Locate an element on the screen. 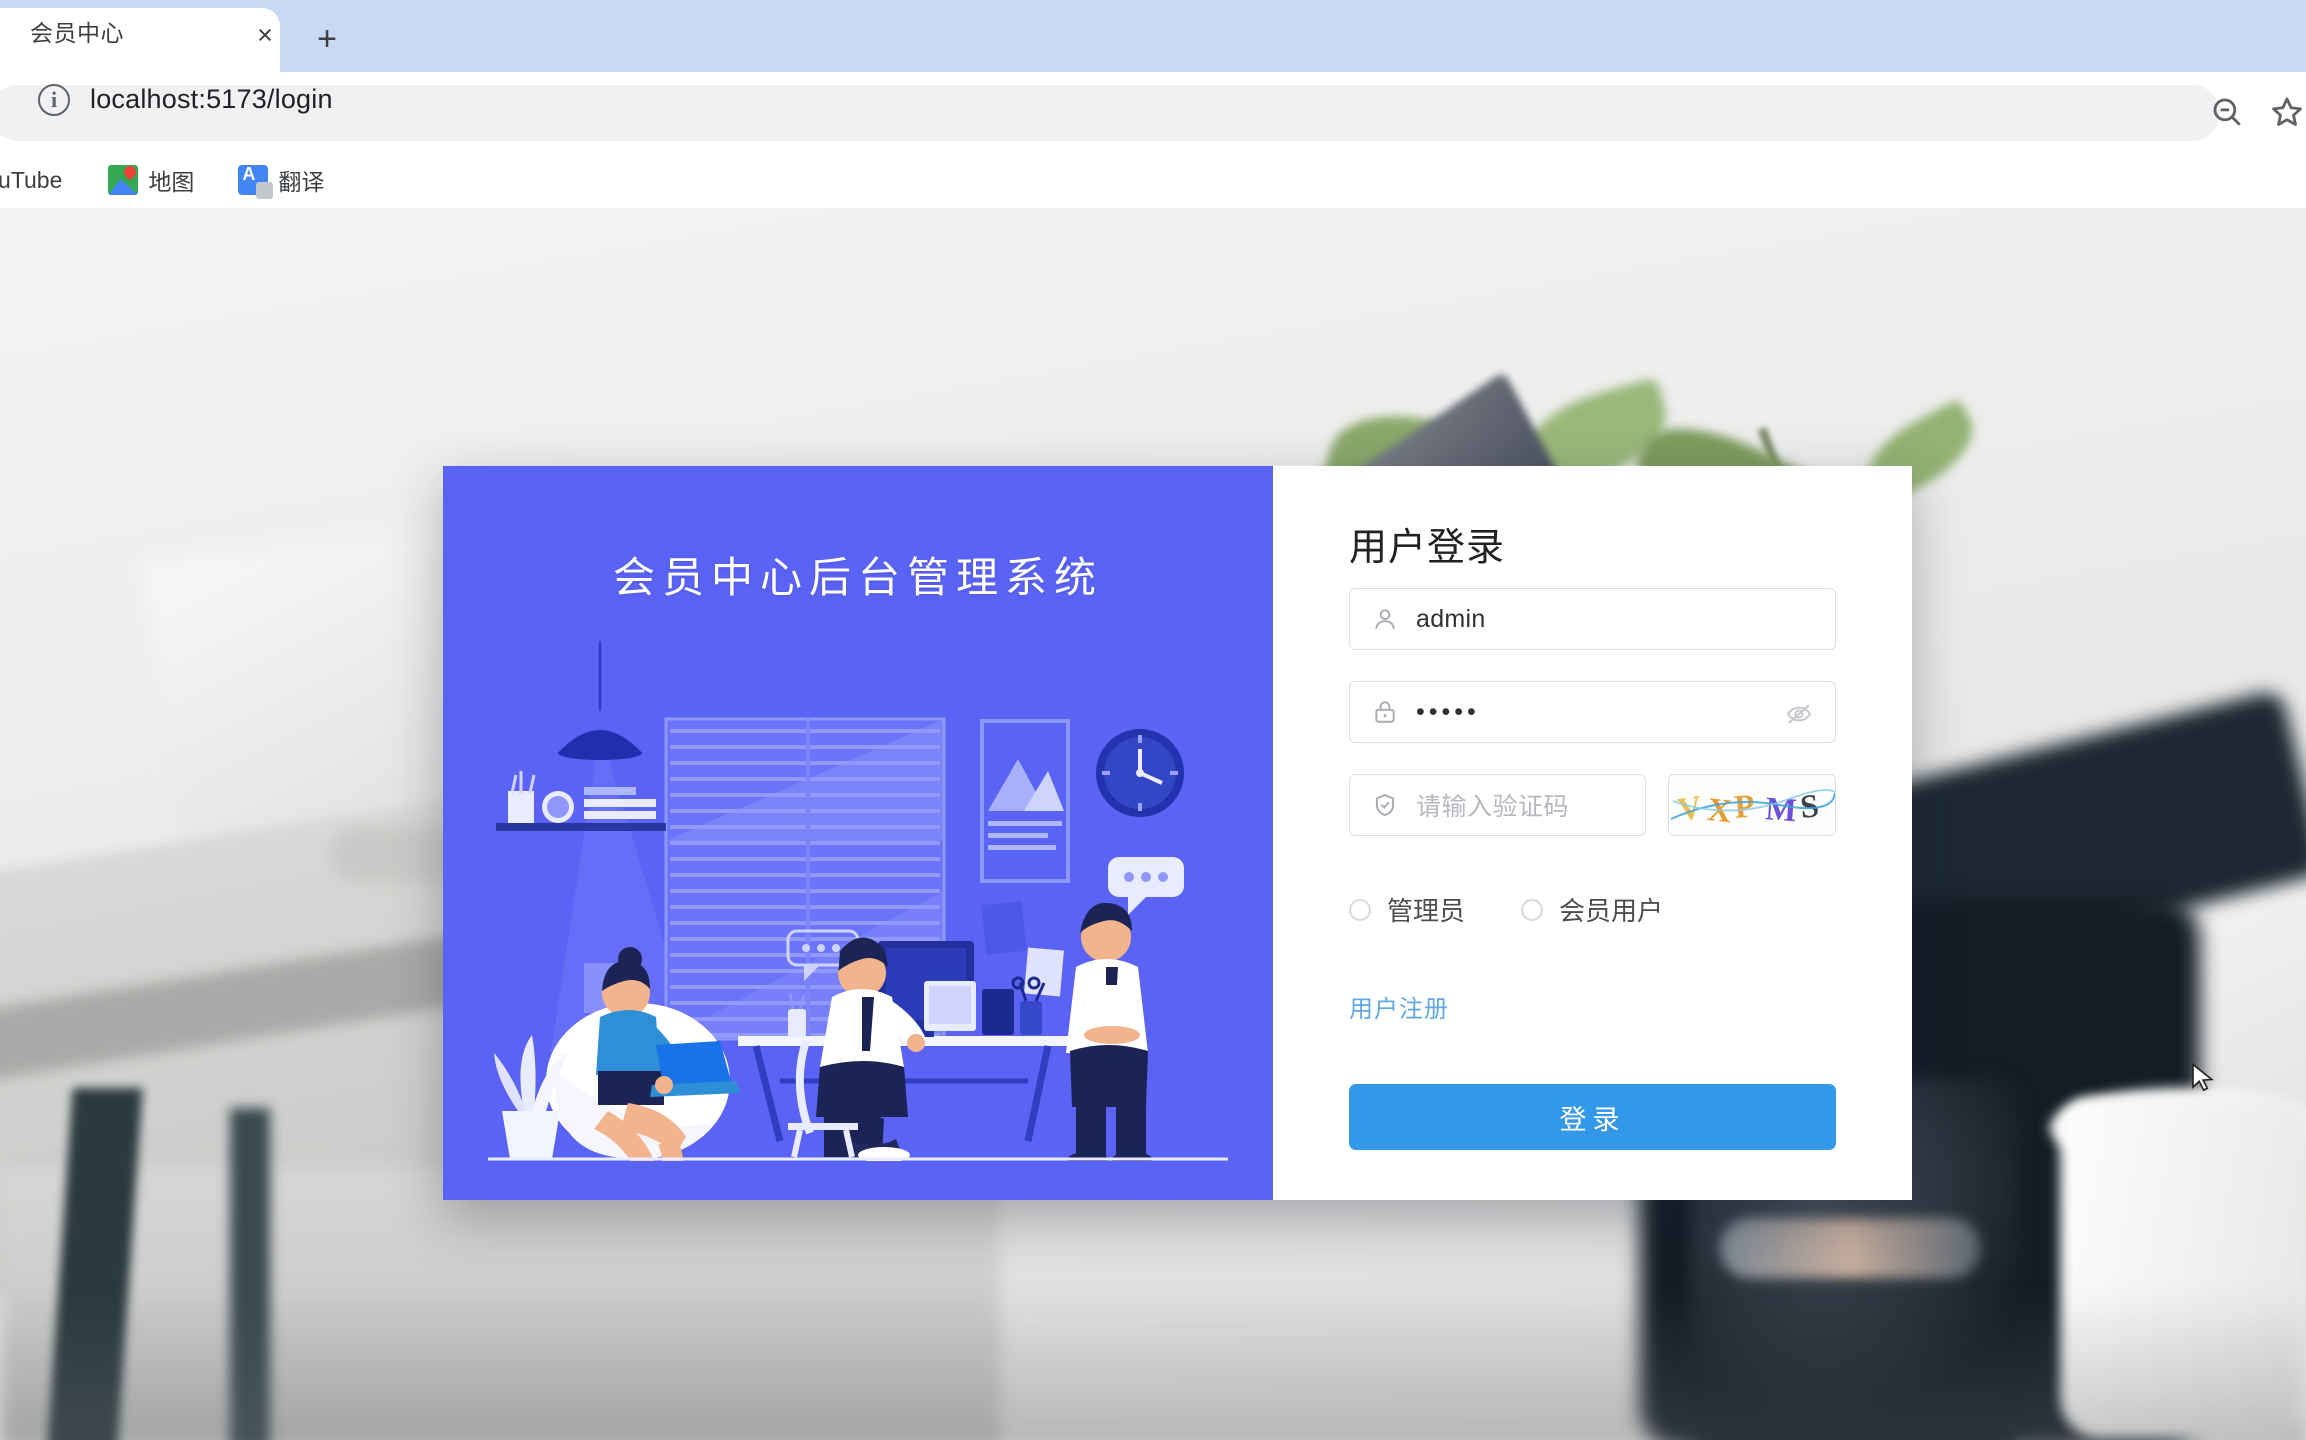  captcha-image: V X P M S is located at coordinates (1752, 805).